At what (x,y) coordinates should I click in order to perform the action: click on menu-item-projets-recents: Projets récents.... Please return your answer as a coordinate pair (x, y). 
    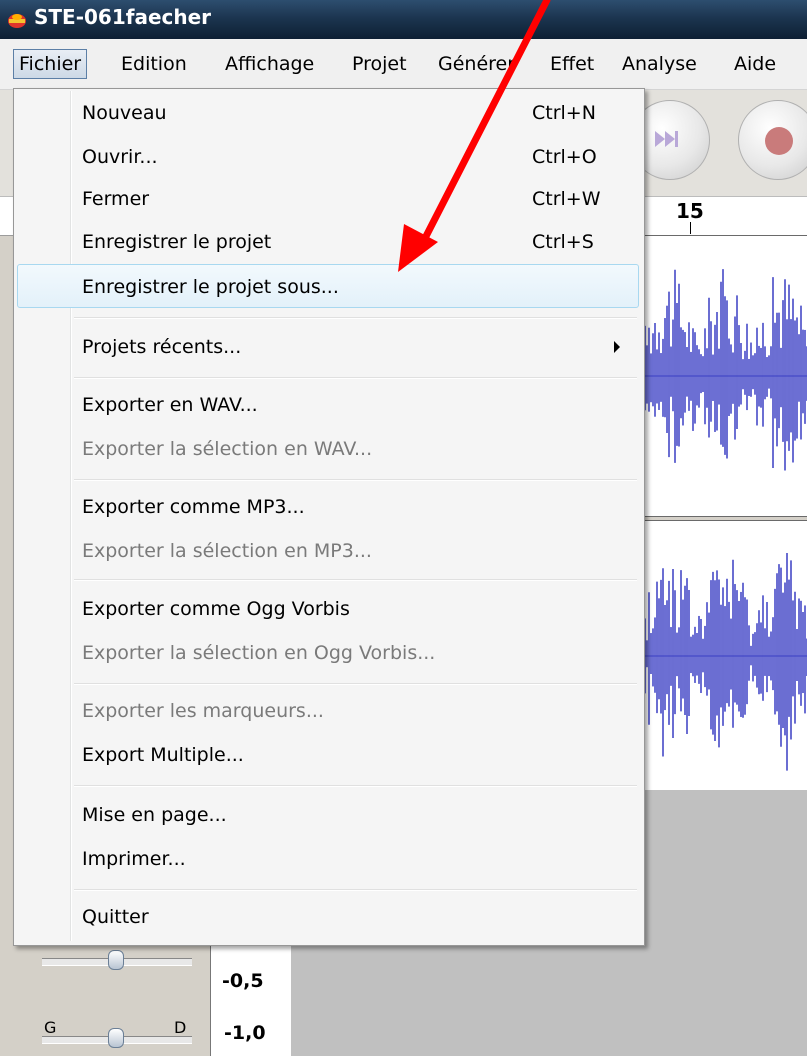
    Looking at the image, I should click on (328, 347).